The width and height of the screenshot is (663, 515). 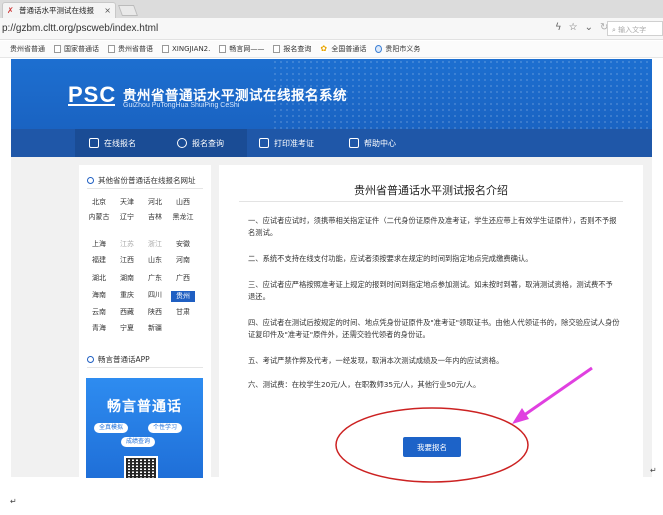 I want to click on province-link: 陕西, so click(x=155, y=312).